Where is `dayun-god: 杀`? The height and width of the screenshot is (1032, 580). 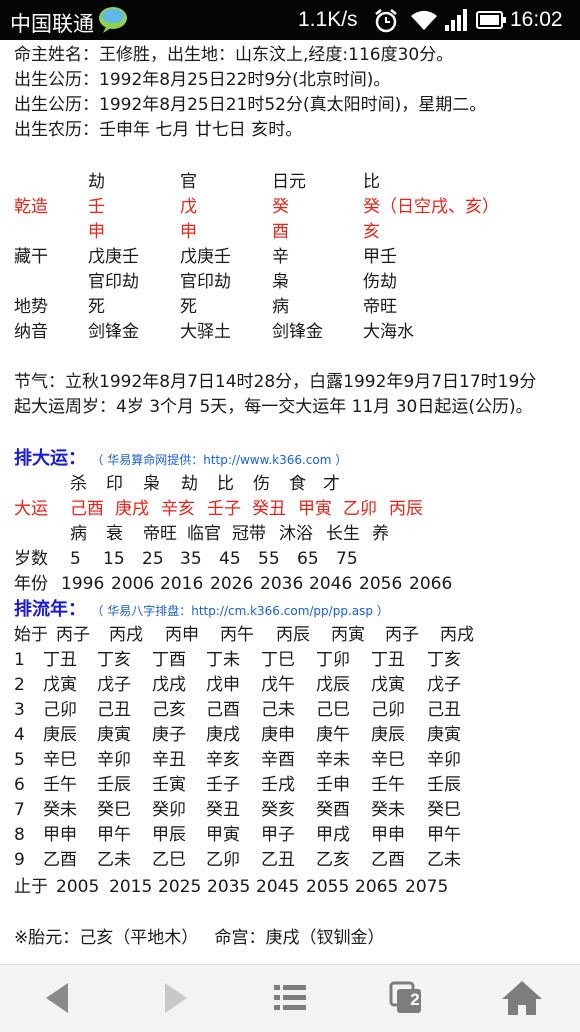 dayun-god: 杀 is located at coordinates (78, 484).